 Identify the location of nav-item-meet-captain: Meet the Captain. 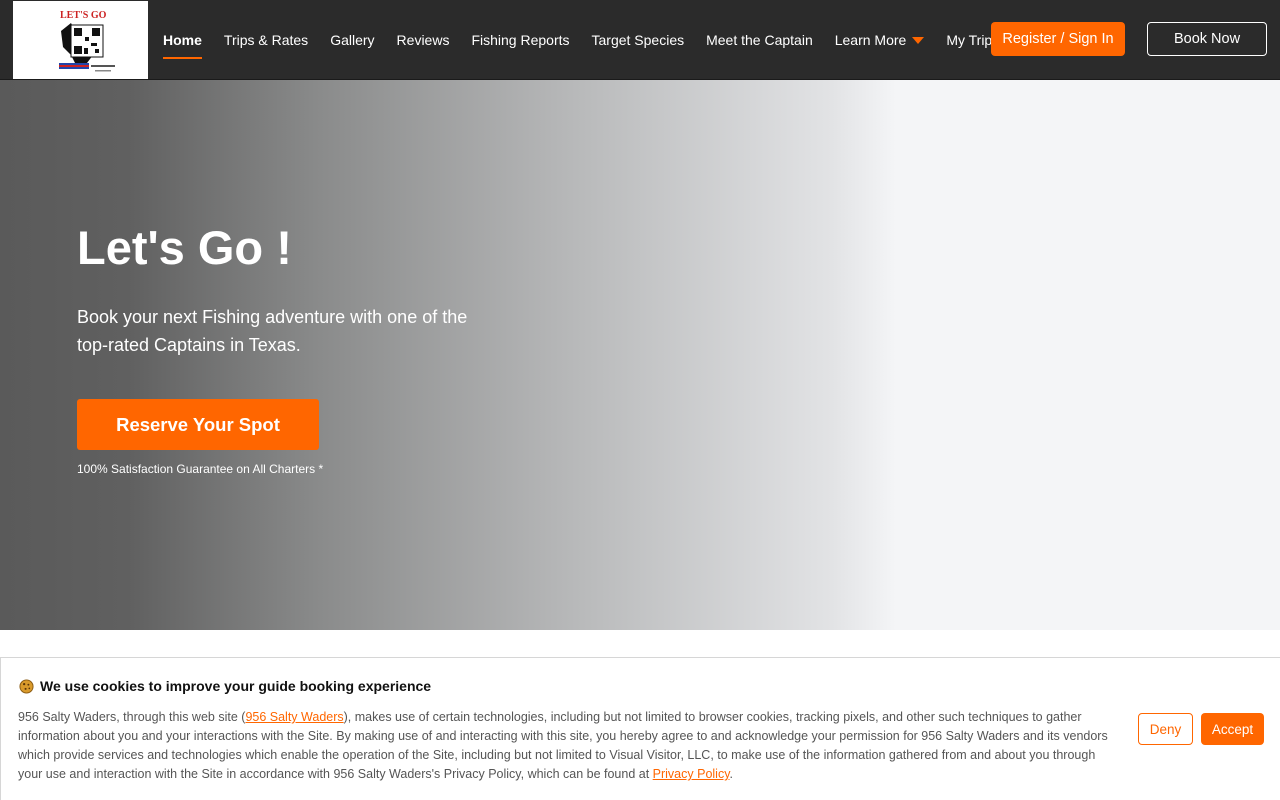
(759, 40).